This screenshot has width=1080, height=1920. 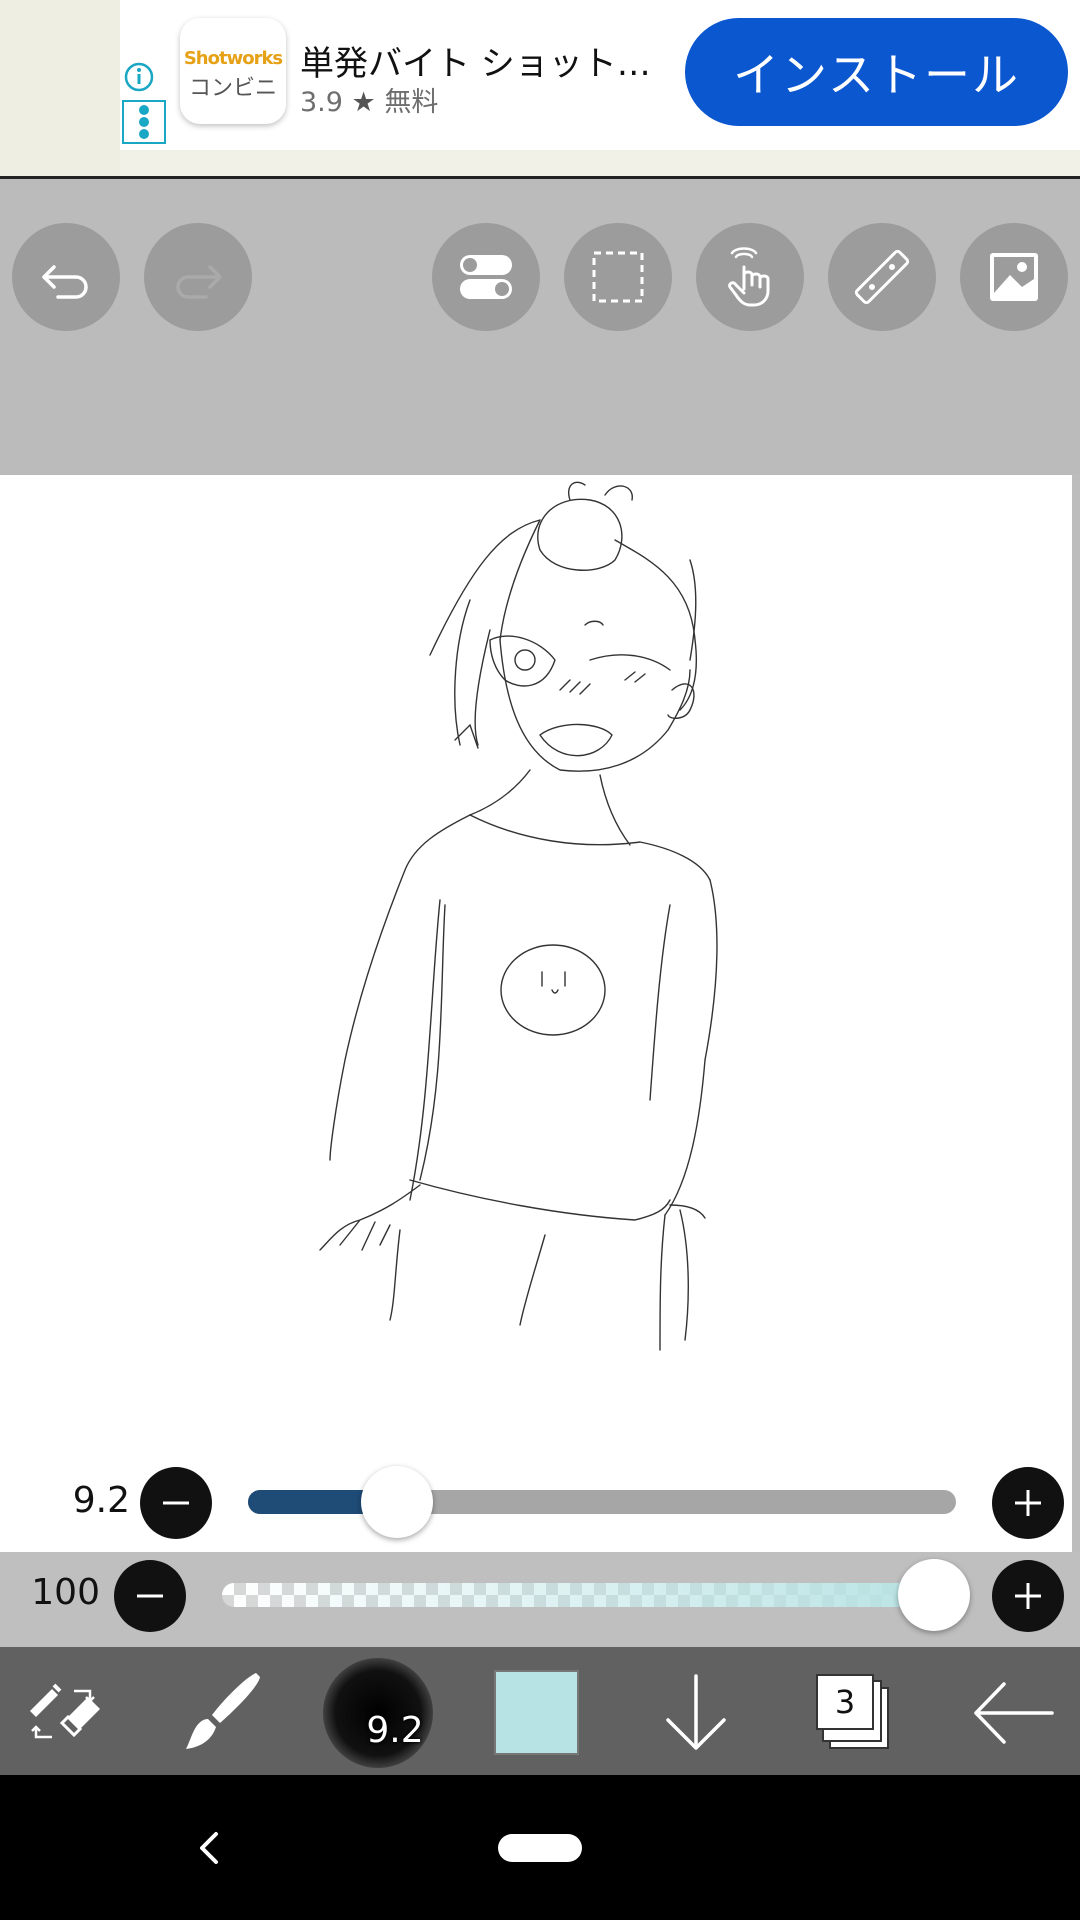 I want to click on brush-tool-button, so click(x=221, y=1712).